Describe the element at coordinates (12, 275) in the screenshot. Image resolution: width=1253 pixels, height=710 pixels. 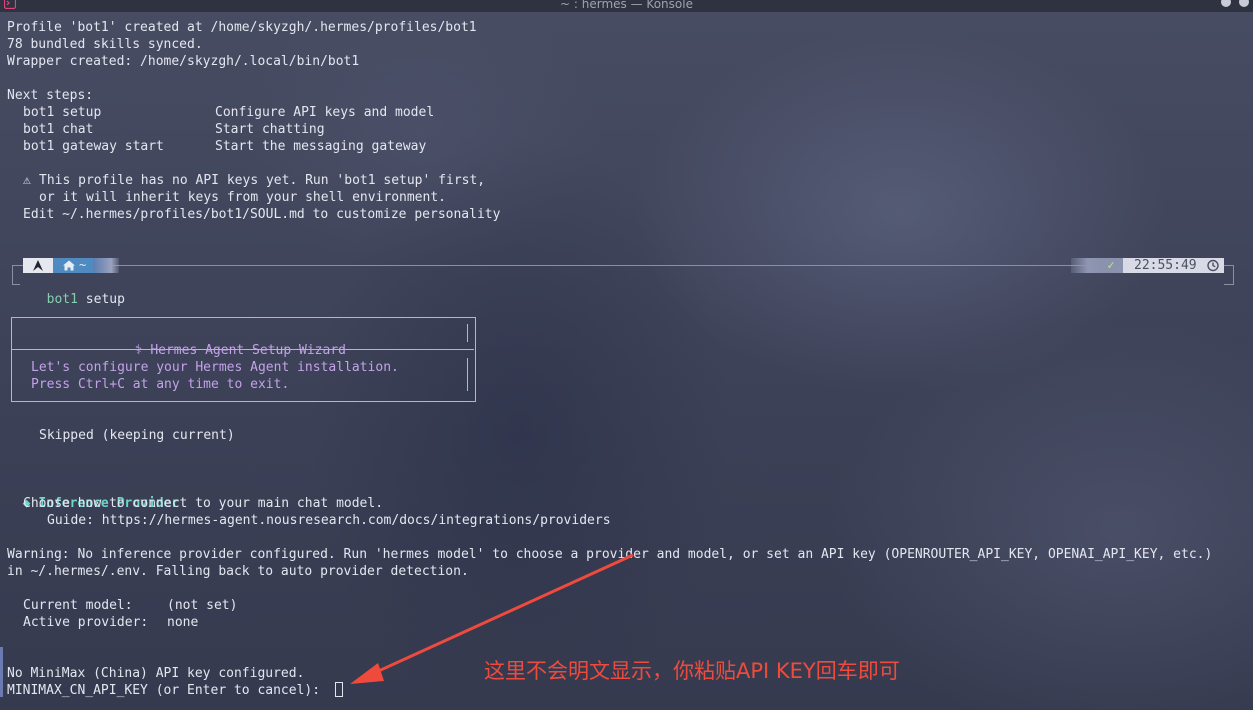
I see `prompt-frame-left` at that location.